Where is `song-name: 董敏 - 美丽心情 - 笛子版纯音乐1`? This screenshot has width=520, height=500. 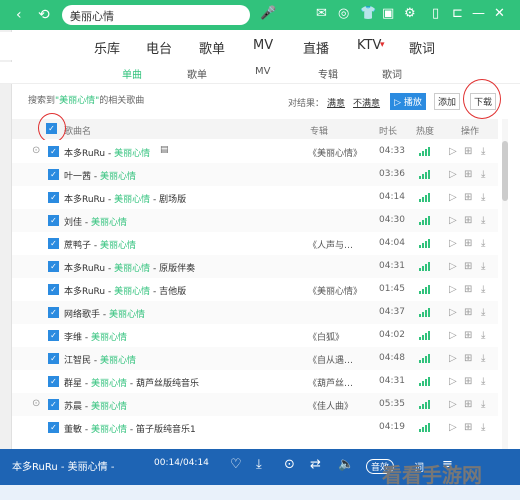 song-name: 董敏 - 美丽心情 - 笛子版纯音乐1 is located at coordinates (130, 428).